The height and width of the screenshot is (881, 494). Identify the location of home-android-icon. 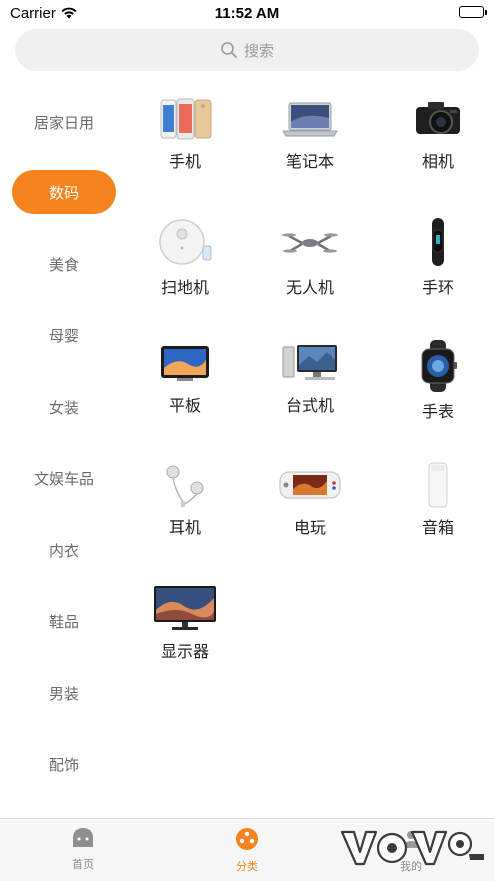
(83, 837).